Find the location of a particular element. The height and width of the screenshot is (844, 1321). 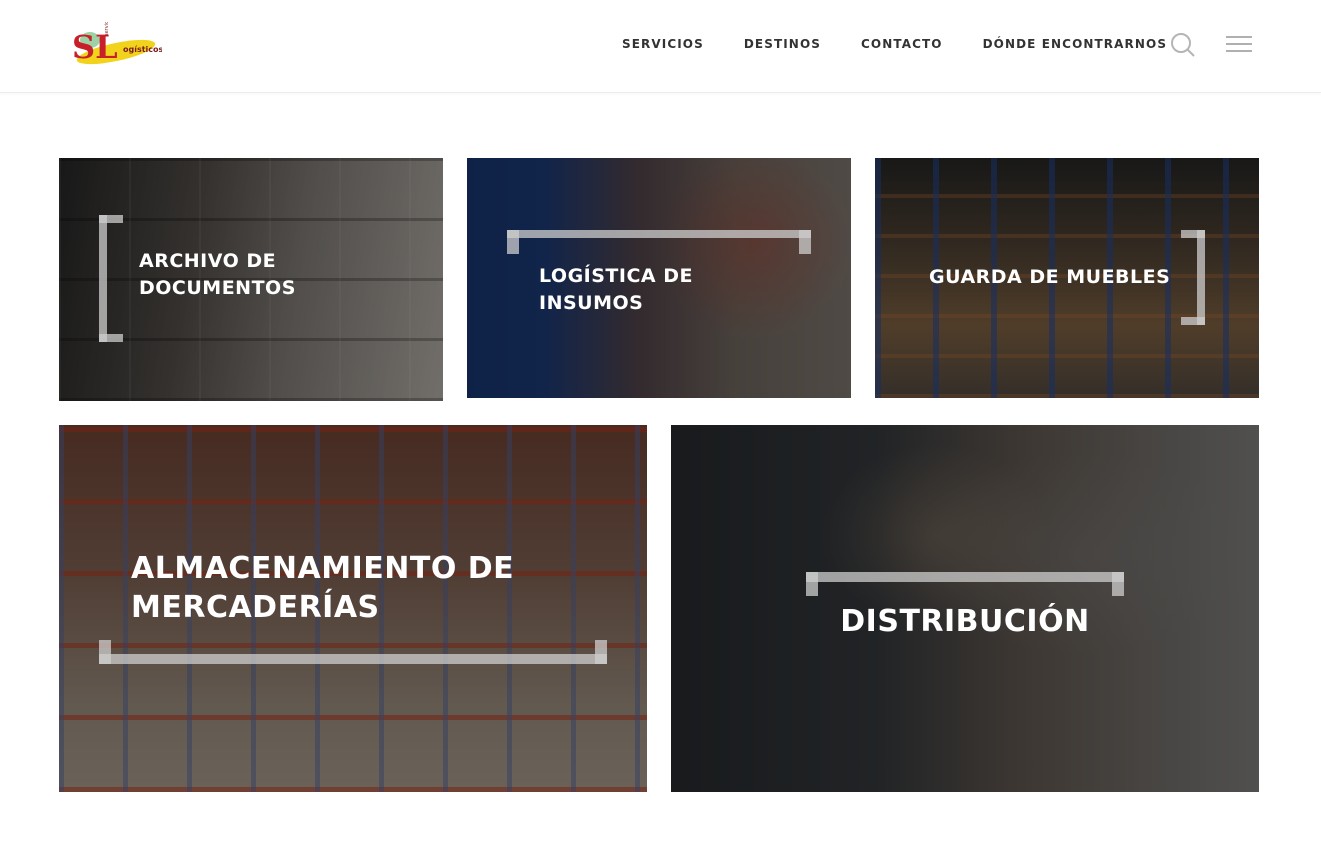

tile-title-line: MERCADERÍAS is located at coordinates (255, 607).